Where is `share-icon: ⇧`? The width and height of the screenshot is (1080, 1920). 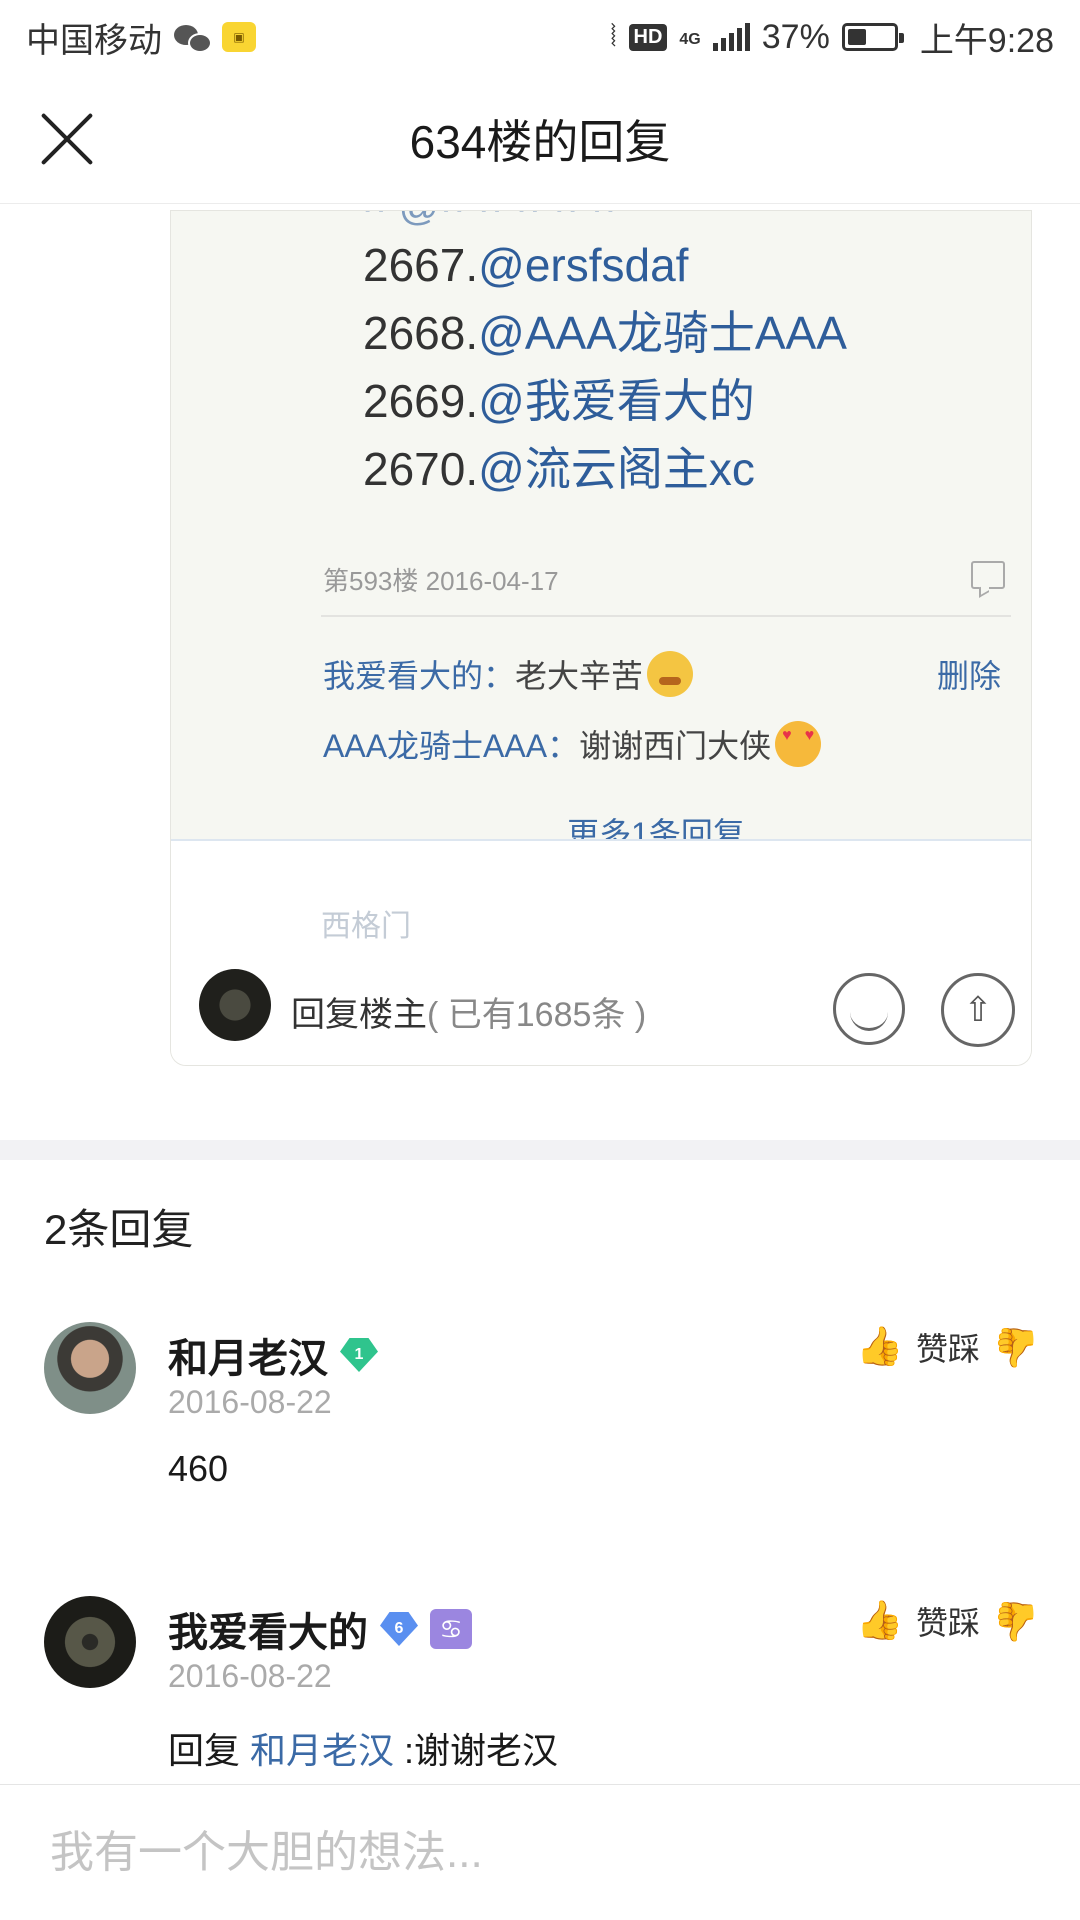 share-icon: ⇧ is located at coordinates (978, 1010).